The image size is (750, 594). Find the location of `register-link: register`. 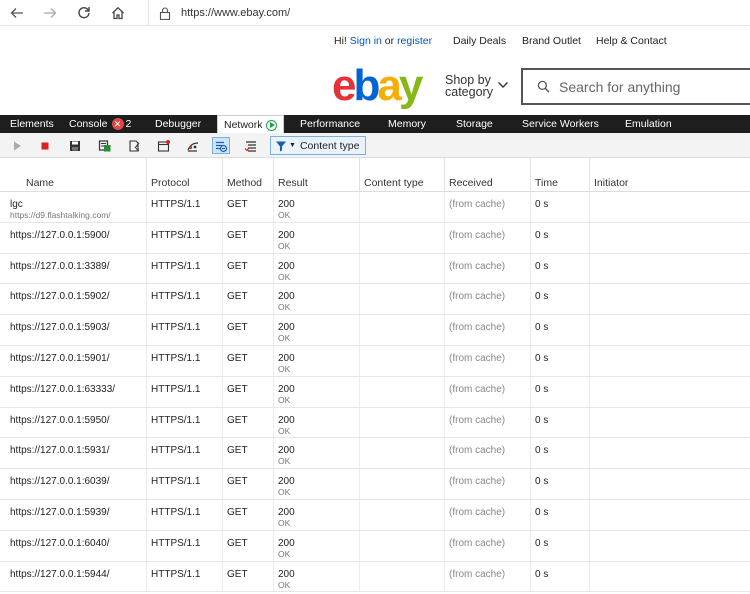

register-link: register is located at coordinates (414, 41).